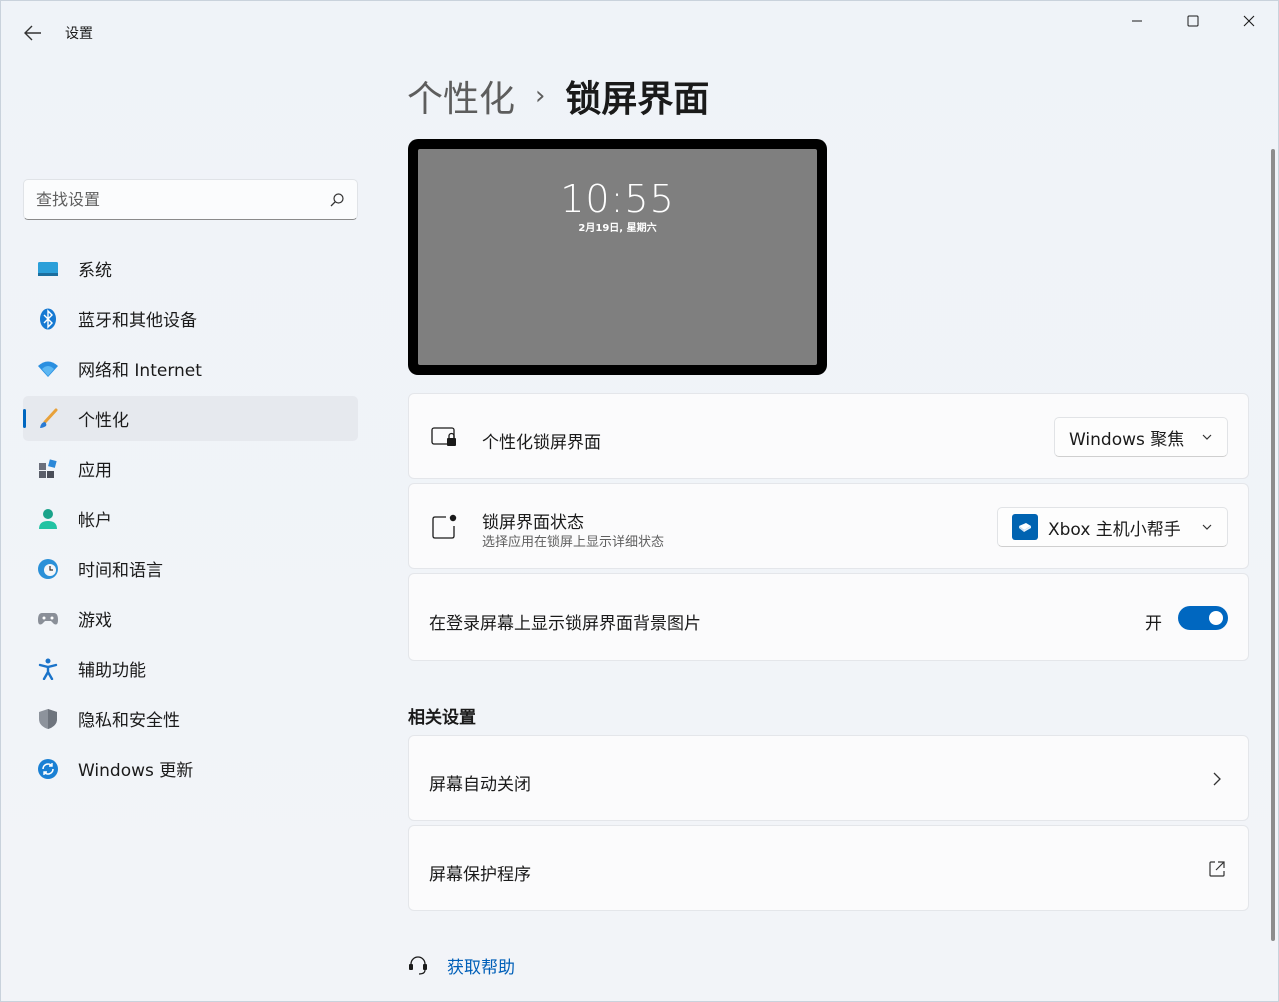  Describe the element at coordinates (828, 778) in the screenshot. I see `screen-timeout-link: 屏幕自动关闭` at that location.